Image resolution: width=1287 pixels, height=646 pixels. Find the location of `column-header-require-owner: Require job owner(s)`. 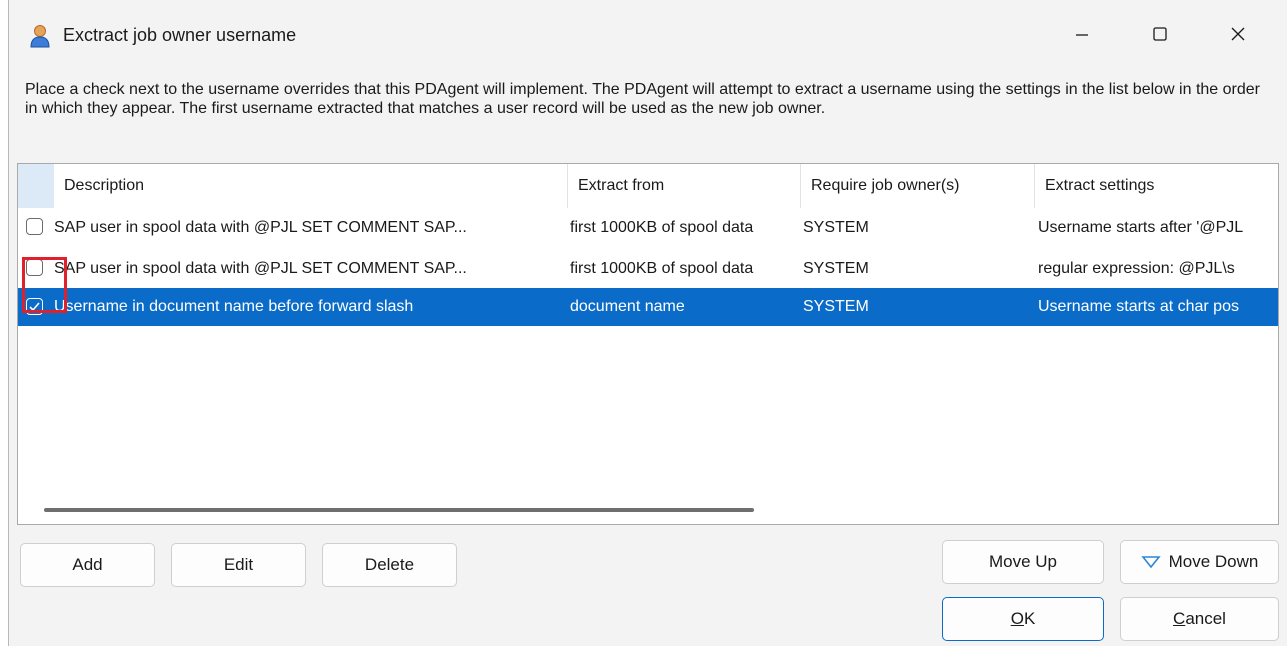

column-header-require-owner: Require job owner(s) is located at coordinates (918, 186).